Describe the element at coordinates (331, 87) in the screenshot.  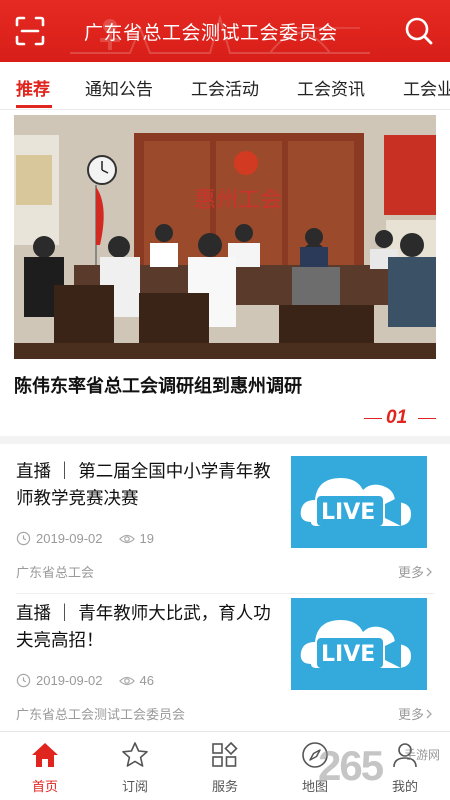
I see `tab-news: 工会资讯` at that location.